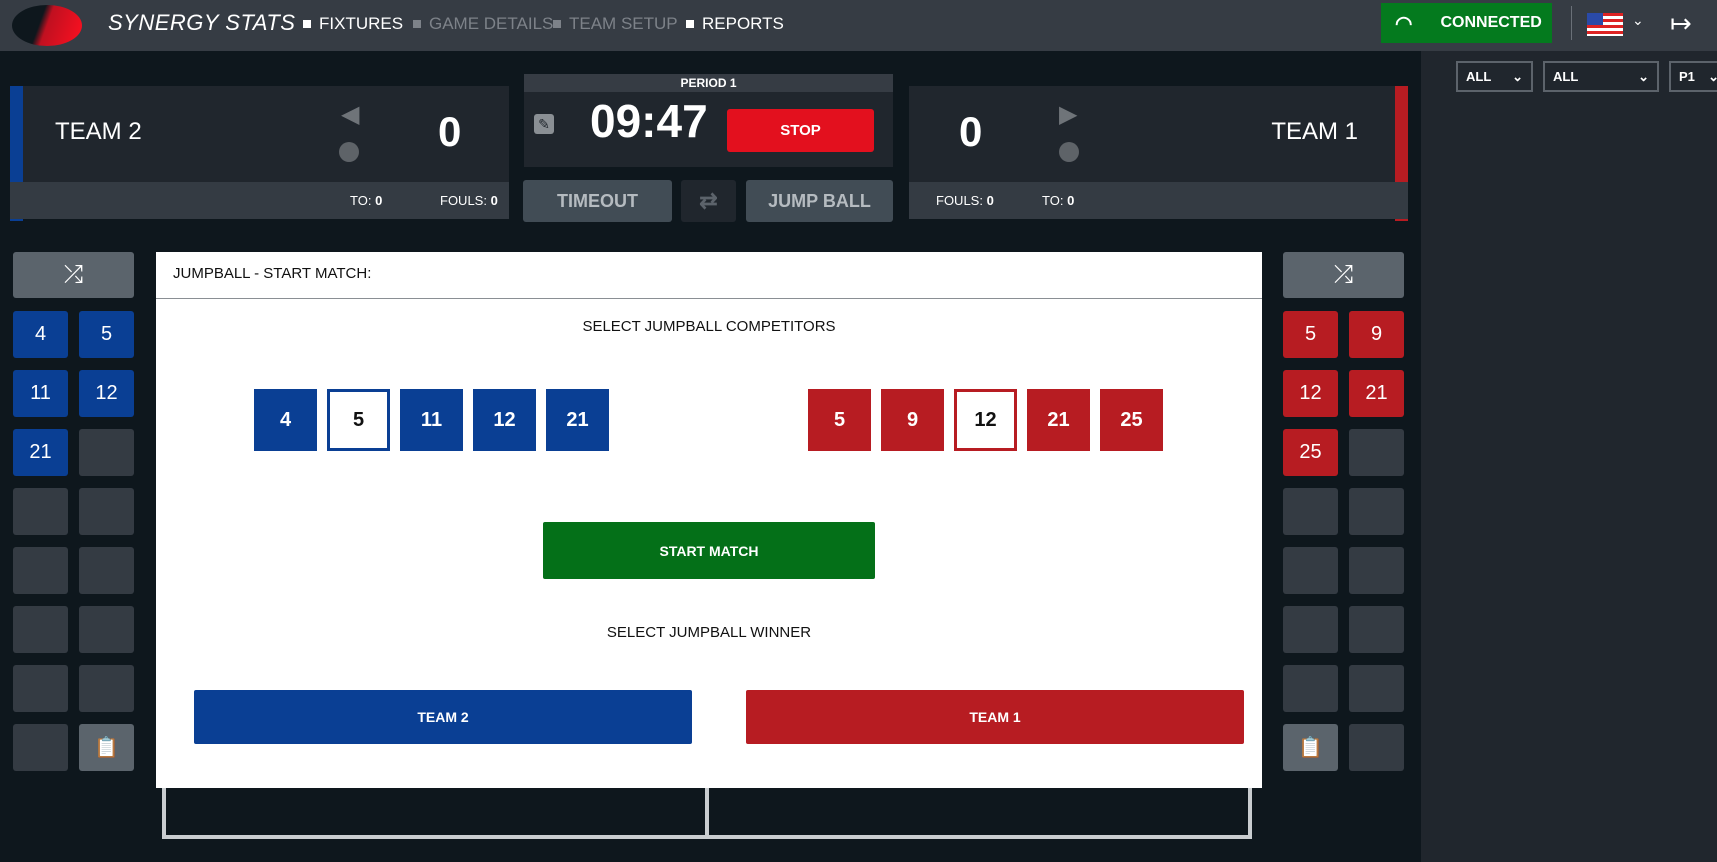 This screenshot has height=862, width=1717. I want to click on us-flag-icon, so click(1605, 24).